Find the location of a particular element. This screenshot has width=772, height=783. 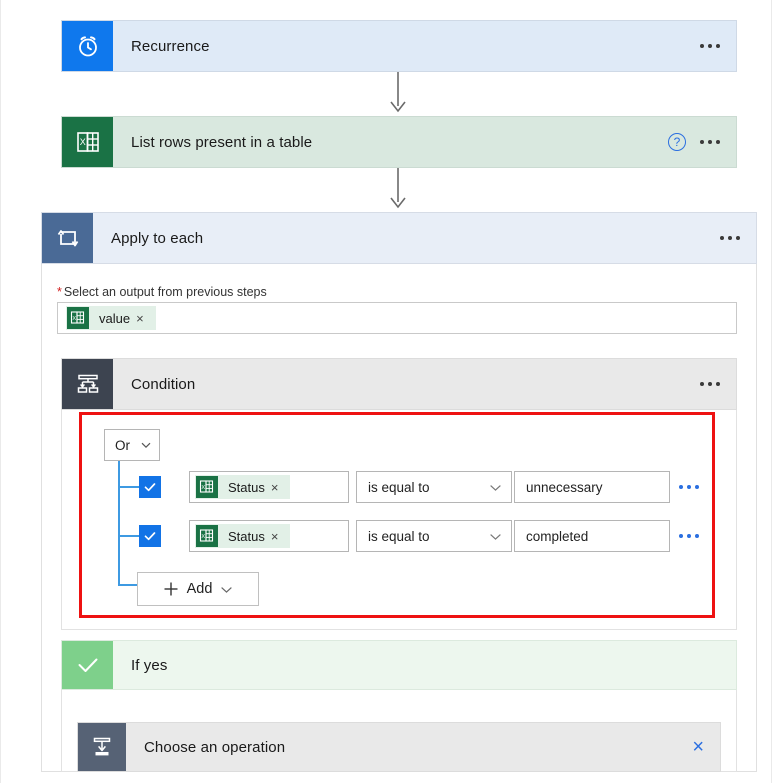

select-output-label: * Select an output from previous steps is located at coordinates (162, 292).